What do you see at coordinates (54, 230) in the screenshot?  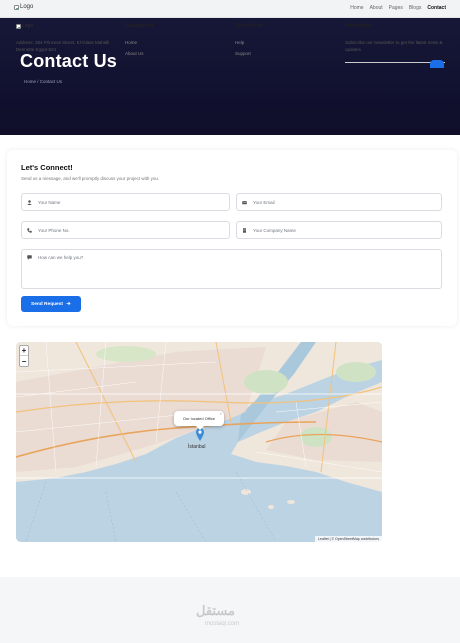 I see `phone-placeholder: Your Phone No.` at bounding box center [54, 230].